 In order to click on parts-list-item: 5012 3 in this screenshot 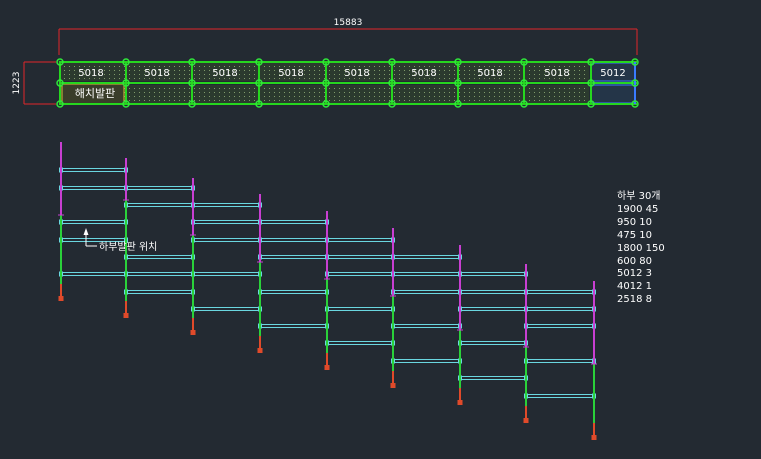, I will do `click(634, 274)`.